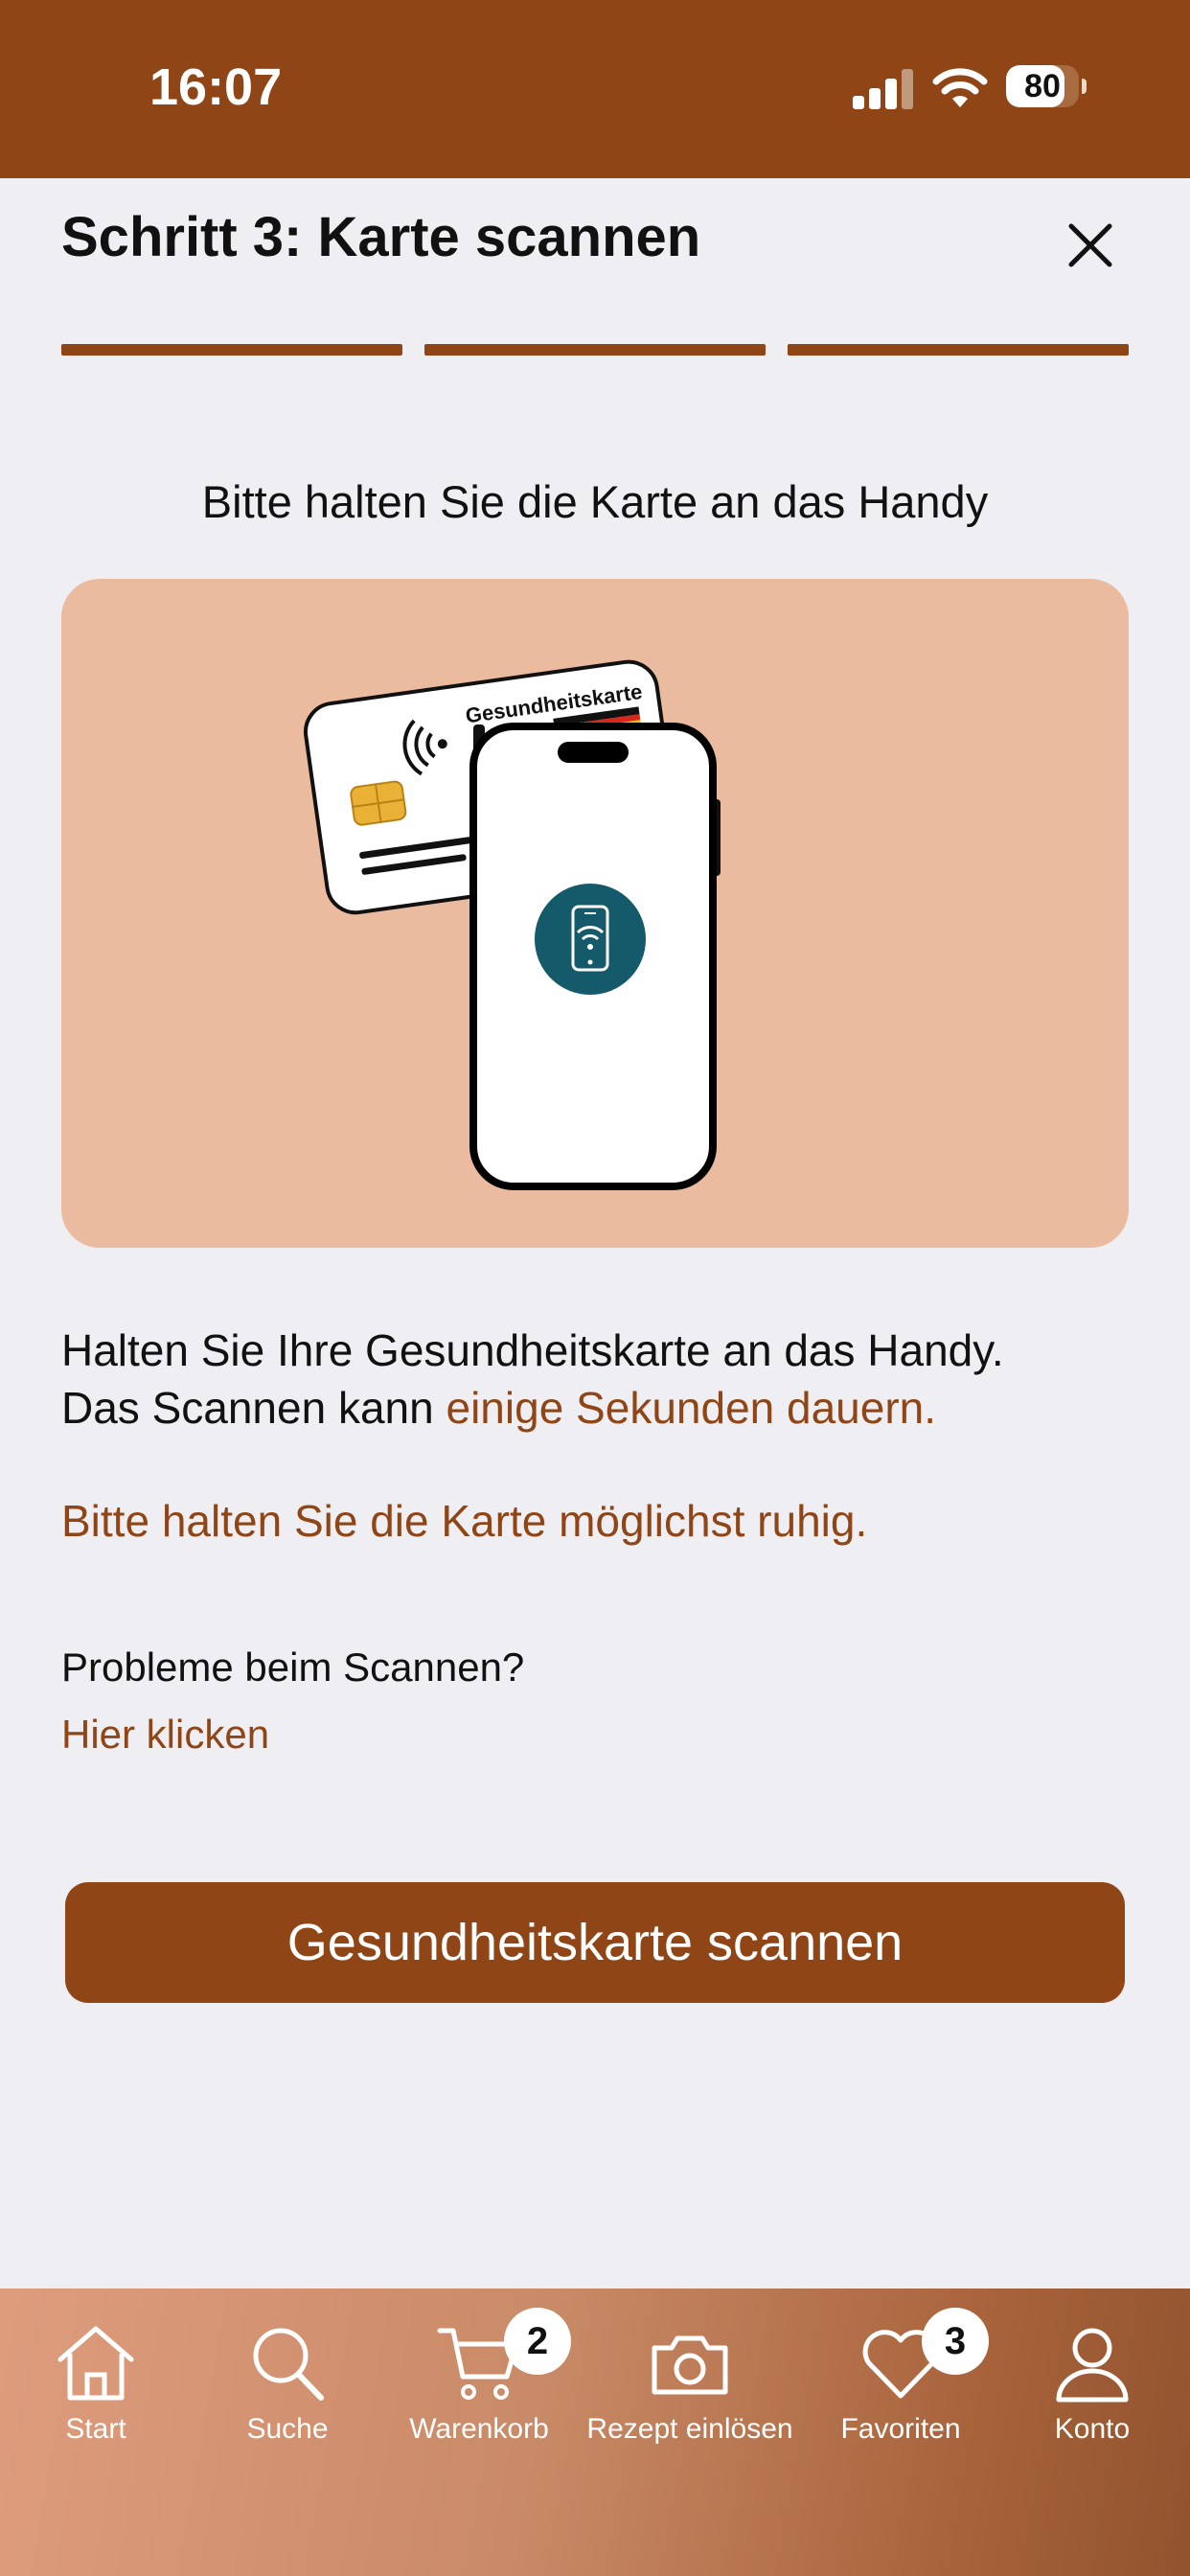 This screenshot has height=2576, width=1190. I want to click on tab-label: Favoriten, so click(901, 2429).